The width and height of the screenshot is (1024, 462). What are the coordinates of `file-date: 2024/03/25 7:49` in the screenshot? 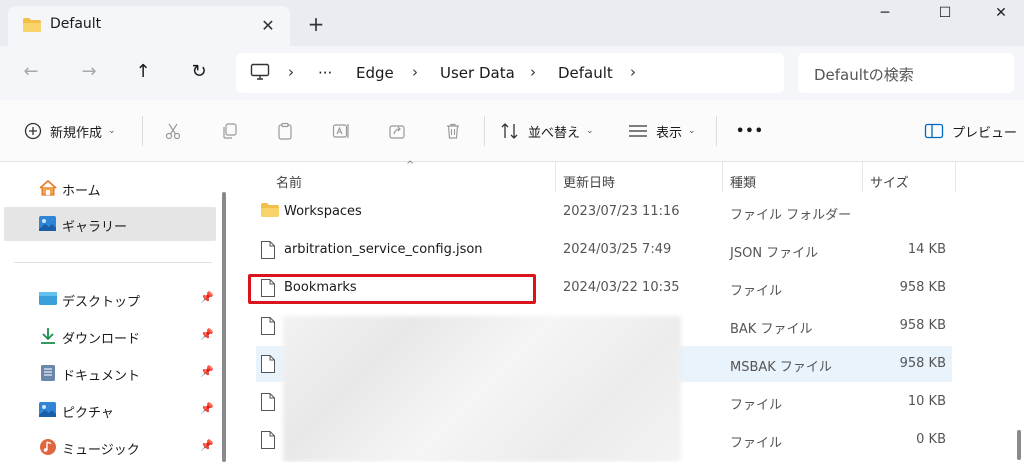 It's located at (617, 249).